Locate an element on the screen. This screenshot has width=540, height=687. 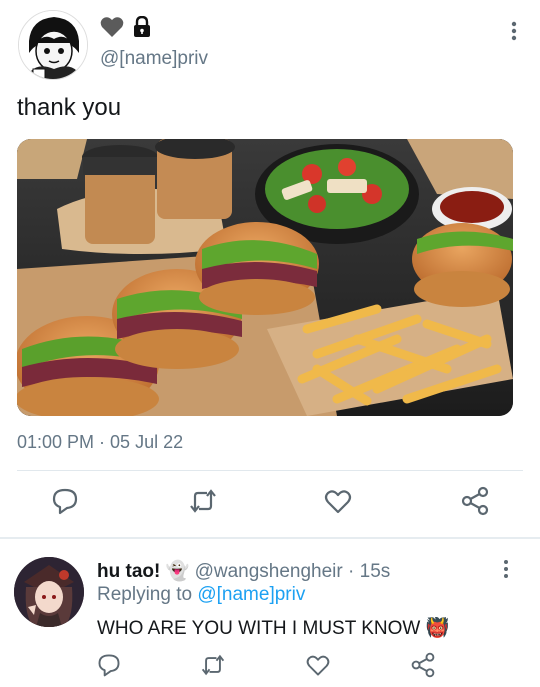
reply-text-body: WHO ARE YOU WITH I MUST KNOW is located at coordinates (259, 628).